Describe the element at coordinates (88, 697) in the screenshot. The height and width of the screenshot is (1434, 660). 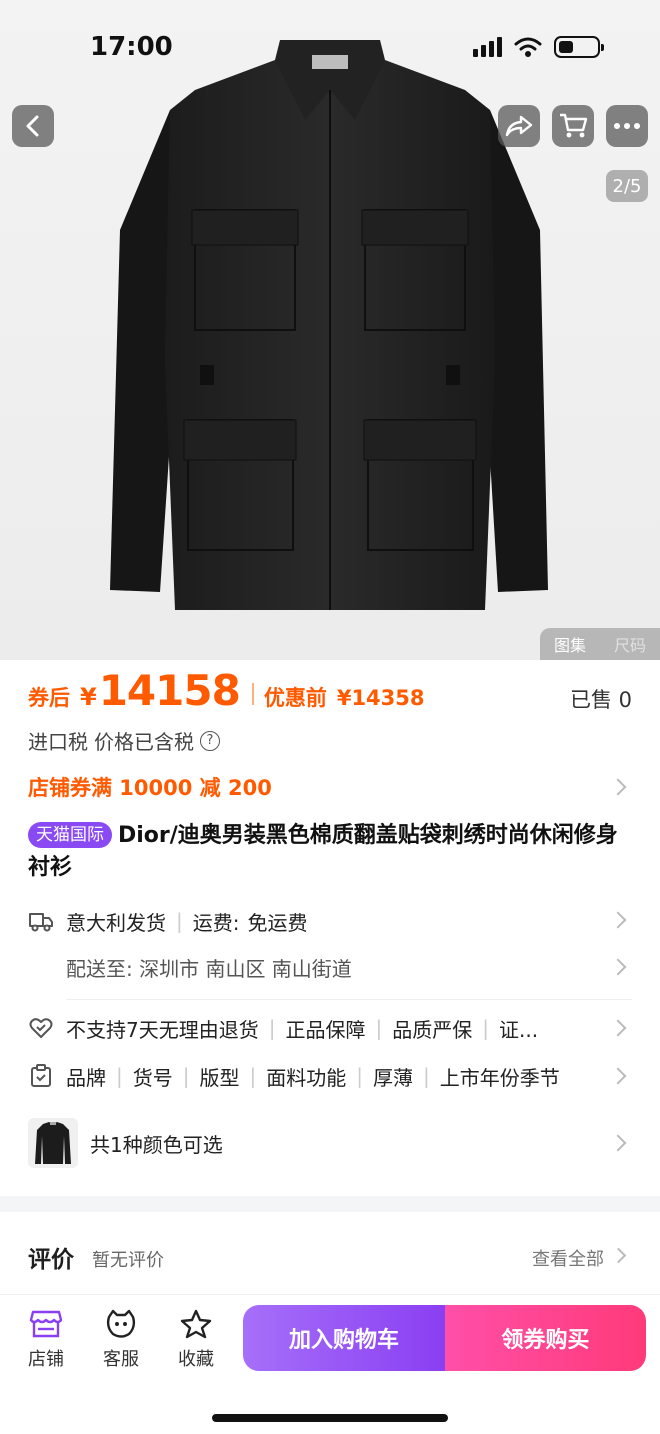
I see `currency-symbol: ¥` at that location.